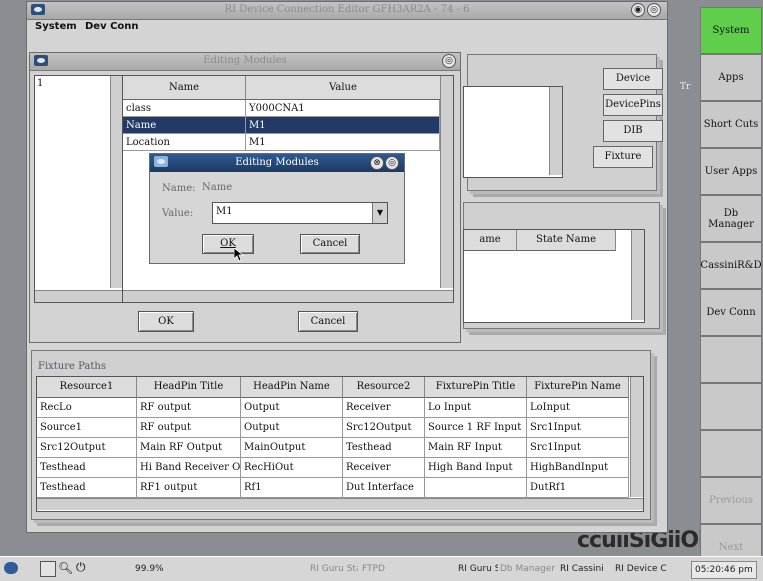 Image resolution: width=763 pixels, height=581 pixels. I want to click on value-combobox: M1 ▼, so click(300, 213).